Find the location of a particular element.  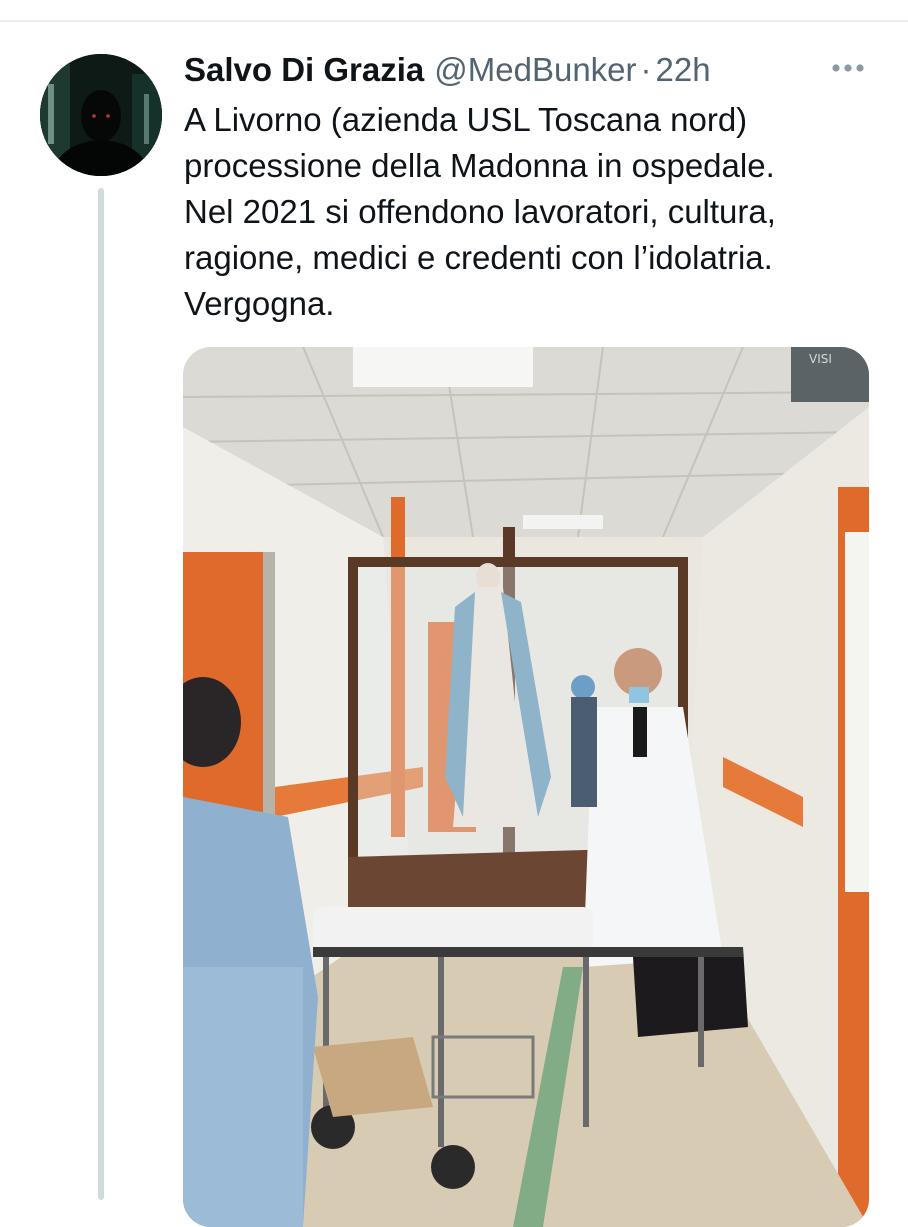

avatar is located at coordinates (101, 115).